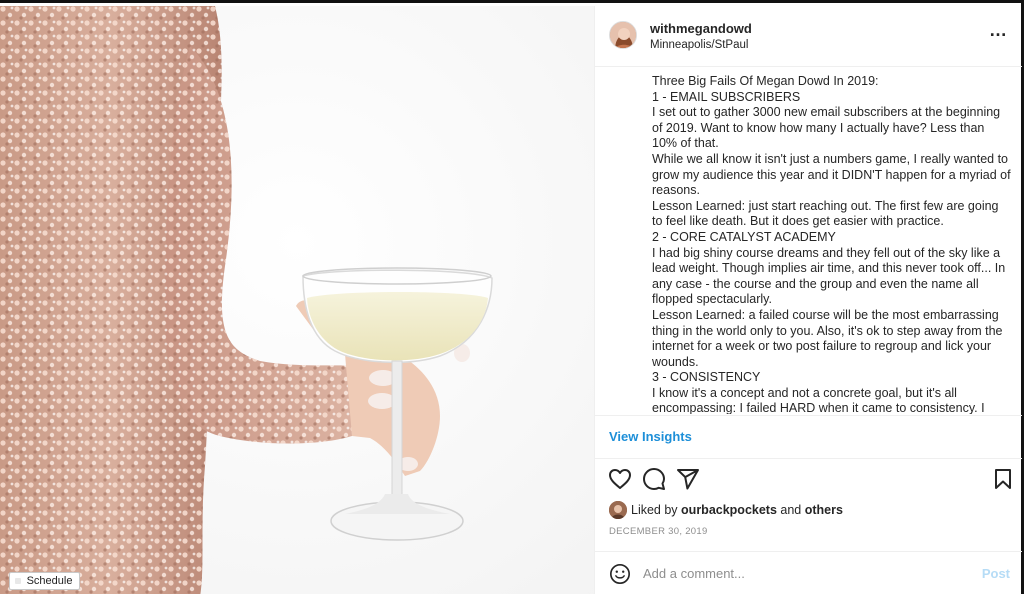 Image resolution: width=1024 pixels, height=594 pixels. Describe the element at coordinates (824, 510) in the screenshot. I see `liked-others-link: others` at that location.